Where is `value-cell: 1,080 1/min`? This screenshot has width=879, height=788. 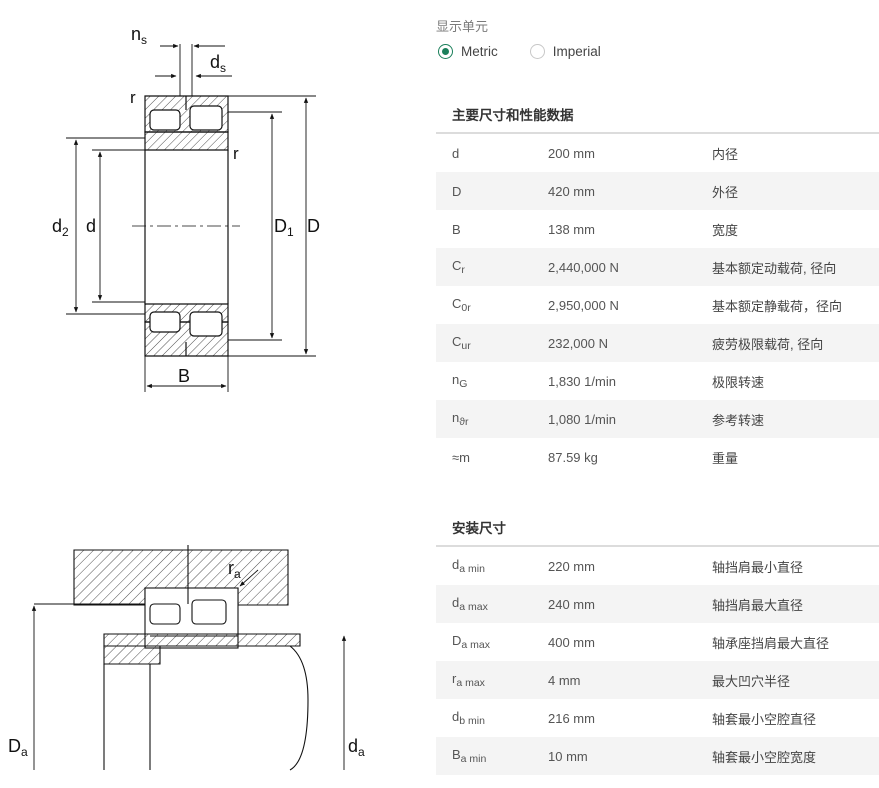 value-cell: 1,080 1/min is located at coordinates (582, 419).